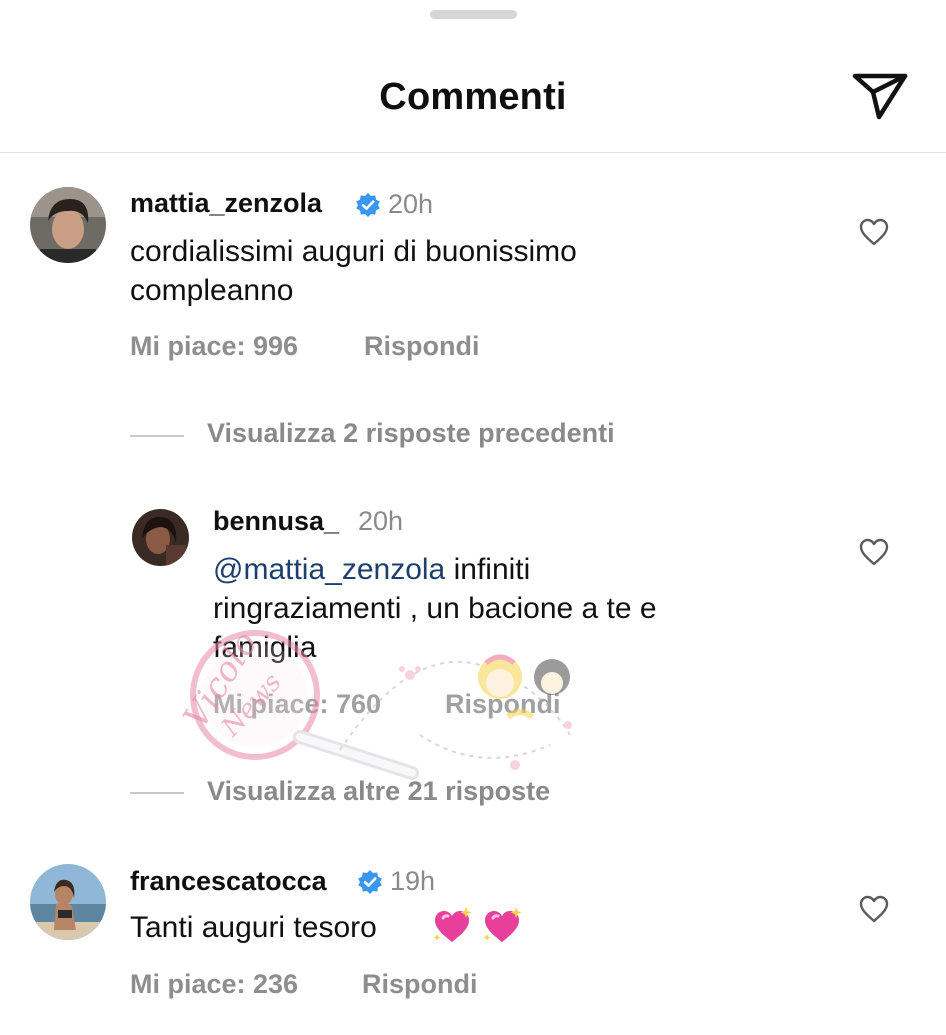 The height and width of the screenshot is (1035, 946). What do you see at coordinates (492, 569) in the screenshot?
I see `comment-text-line: infiniti` at bounding box center [492, 569].